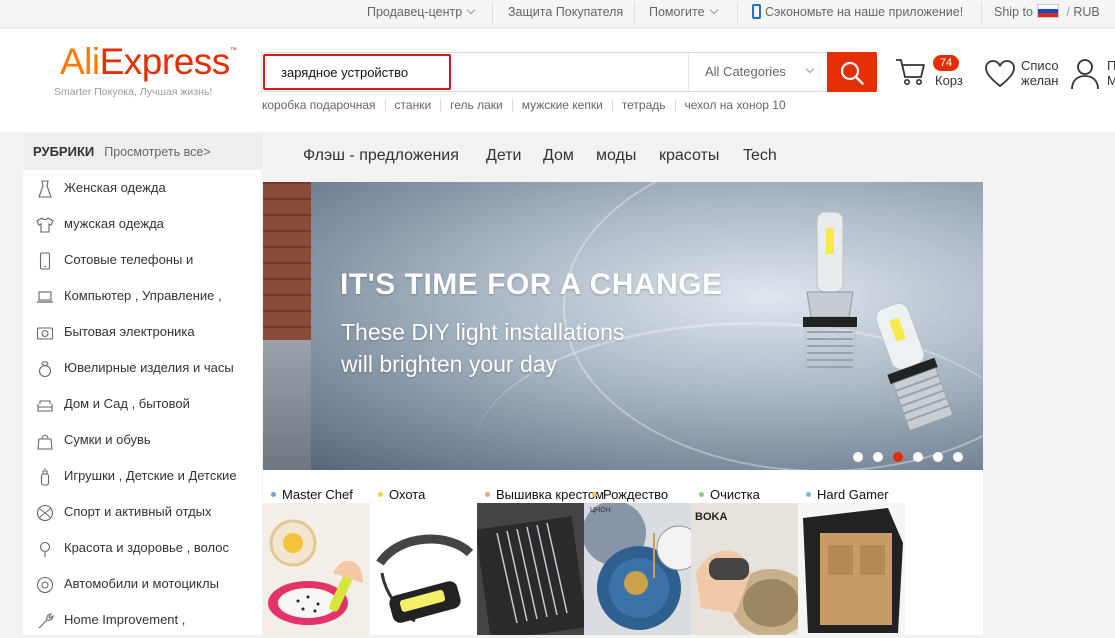 The image size is (1115, 638). Describe the element at coordinates (756, 11) in the screenshot. I see `mobile-phone-icon` at that location.